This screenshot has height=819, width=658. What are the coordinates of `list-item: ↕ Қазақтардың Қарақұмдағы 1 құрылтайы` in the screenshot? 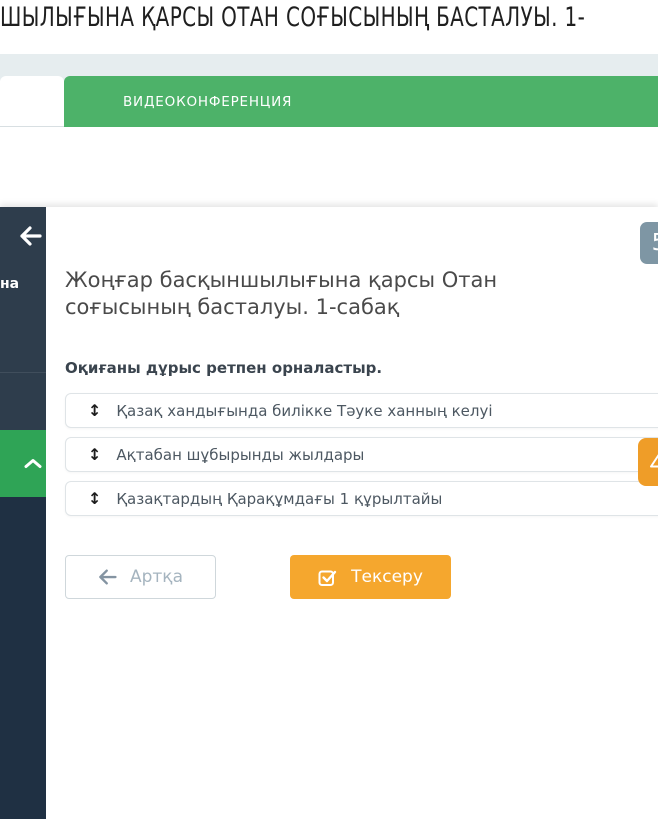 It's located at (361, 498).